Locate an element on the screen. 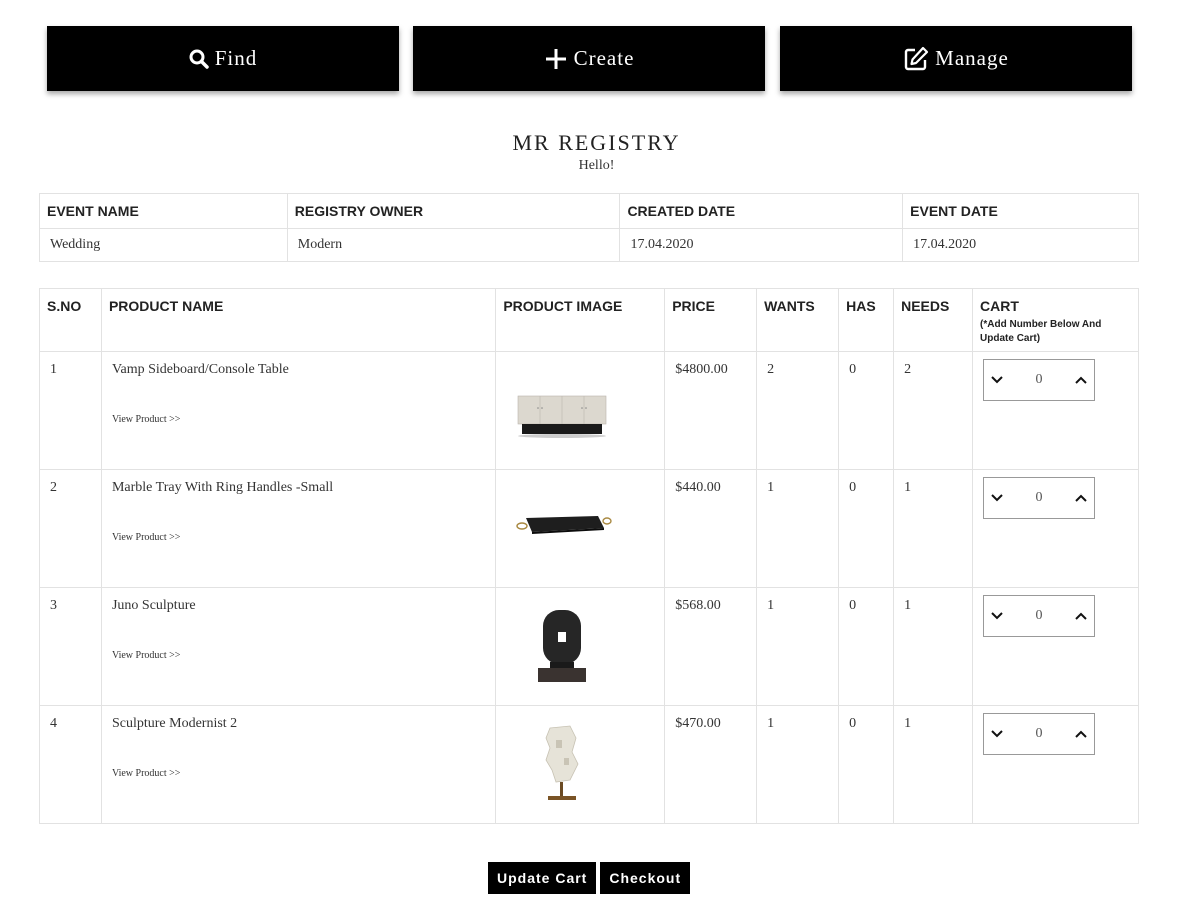 Image resolution: width=1193 pixels, height=922 pixels. checkout-button: Checkout is located at coordinates (645, 878).